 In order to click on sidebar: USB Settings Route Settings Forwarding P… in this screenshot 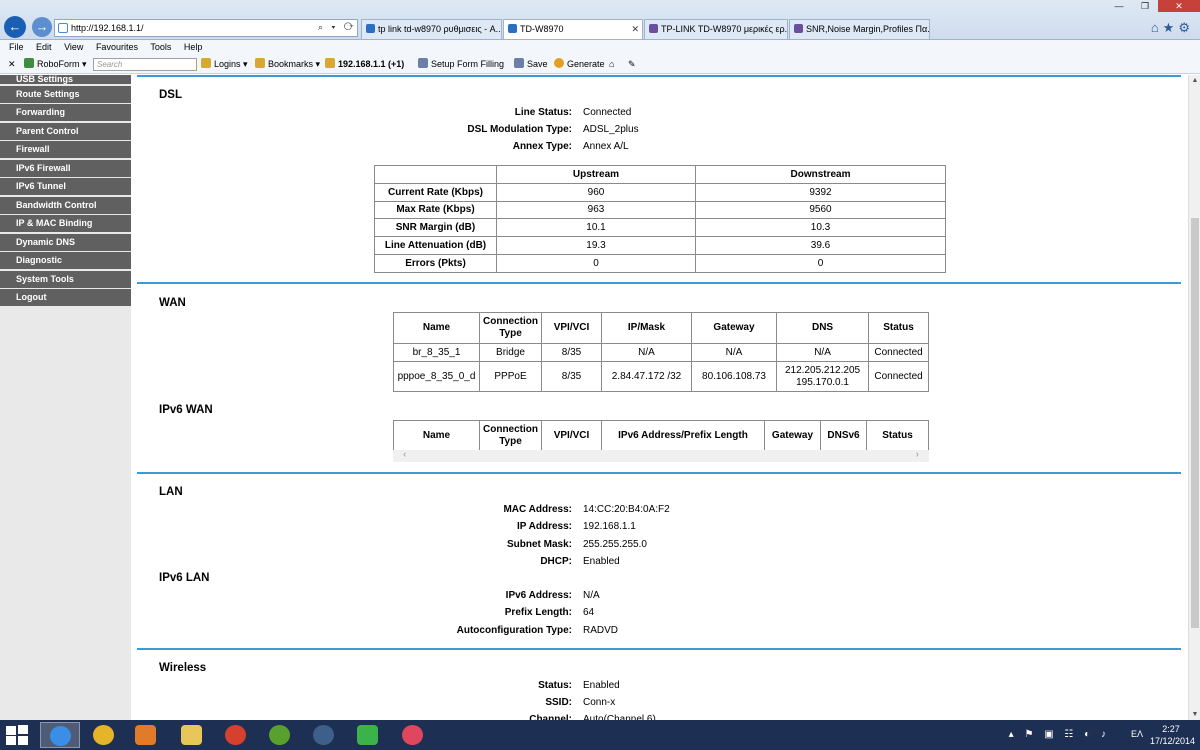, I will do `click(65, 397)`.